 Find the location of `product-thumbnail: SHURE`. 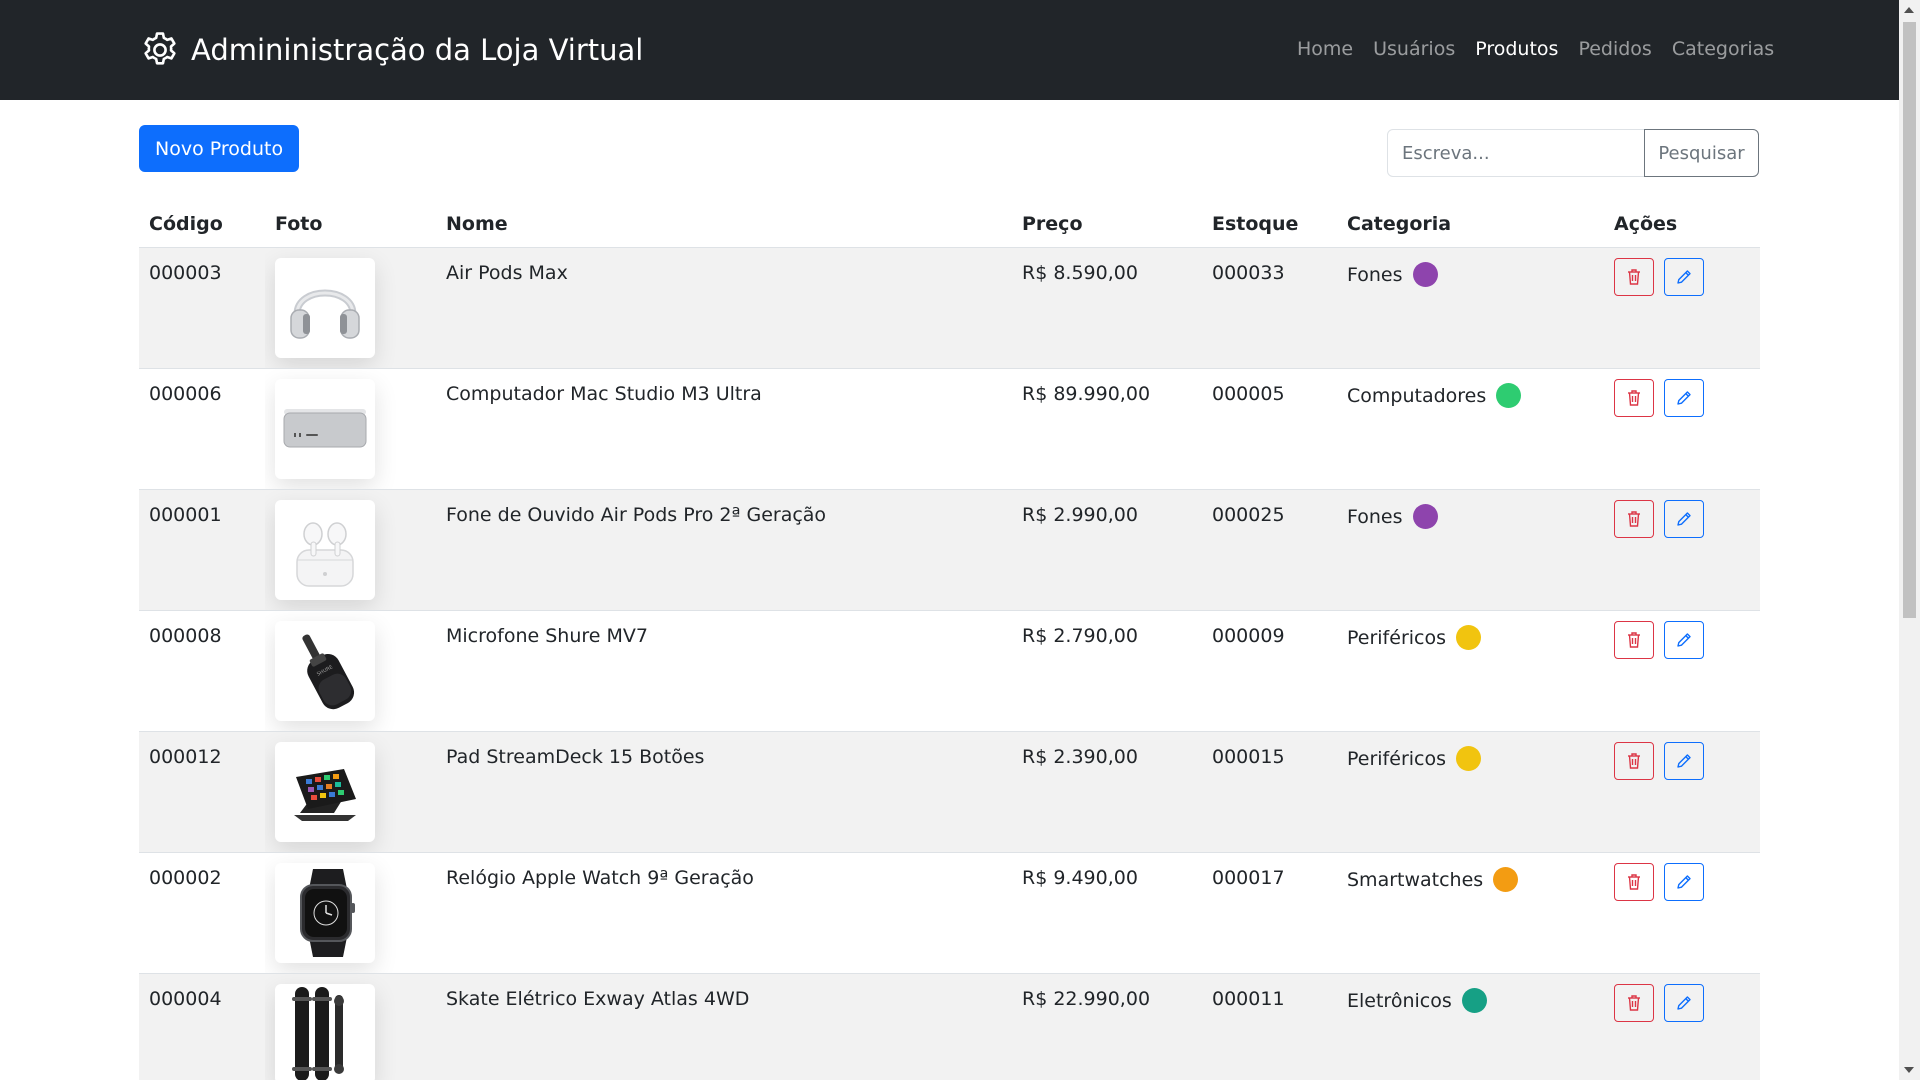

product-thumbnail: SHURE is located at coordinates (325, 671).